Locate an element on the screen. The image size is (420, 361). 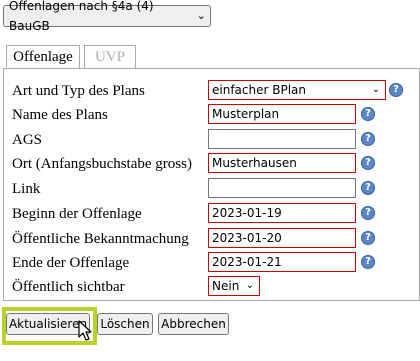
ags-label: AGS is located at coordinates (27, 140).